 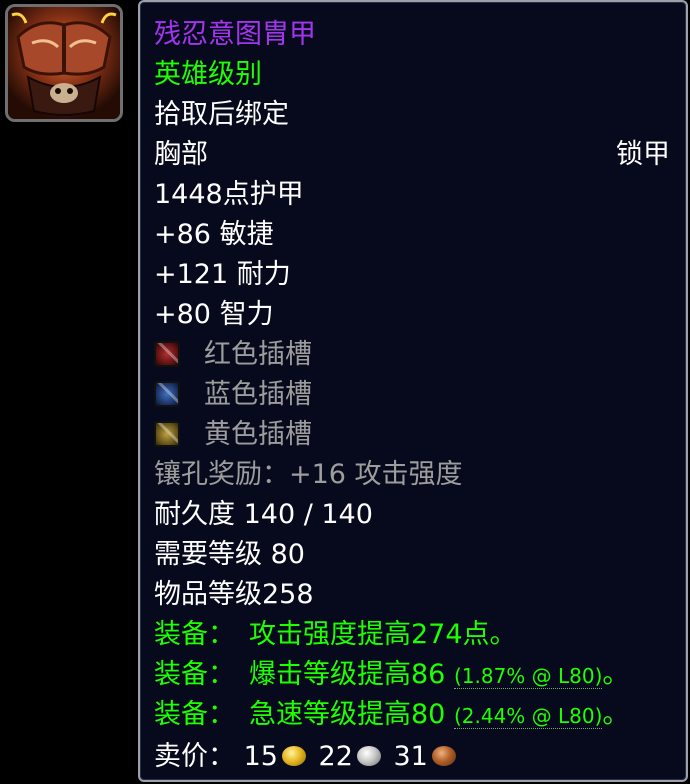 I want to click on equip-text: 急速等级提高80, so click(x=347, y=714).